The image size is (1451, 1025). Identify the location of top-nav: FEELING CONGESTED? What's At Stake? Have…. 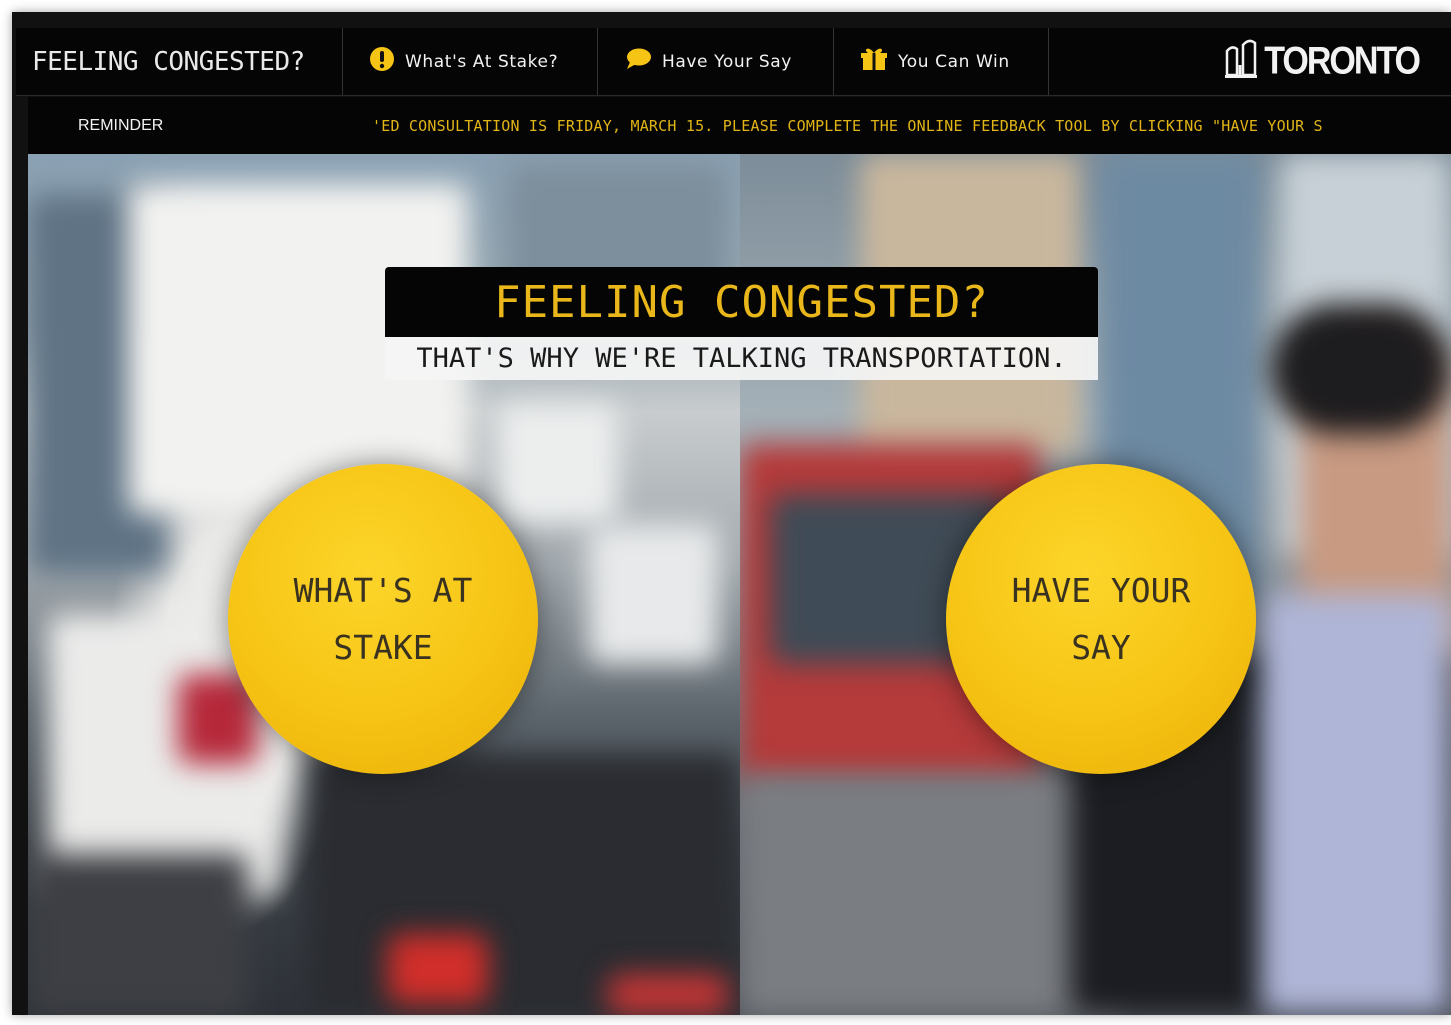
(733, 62).